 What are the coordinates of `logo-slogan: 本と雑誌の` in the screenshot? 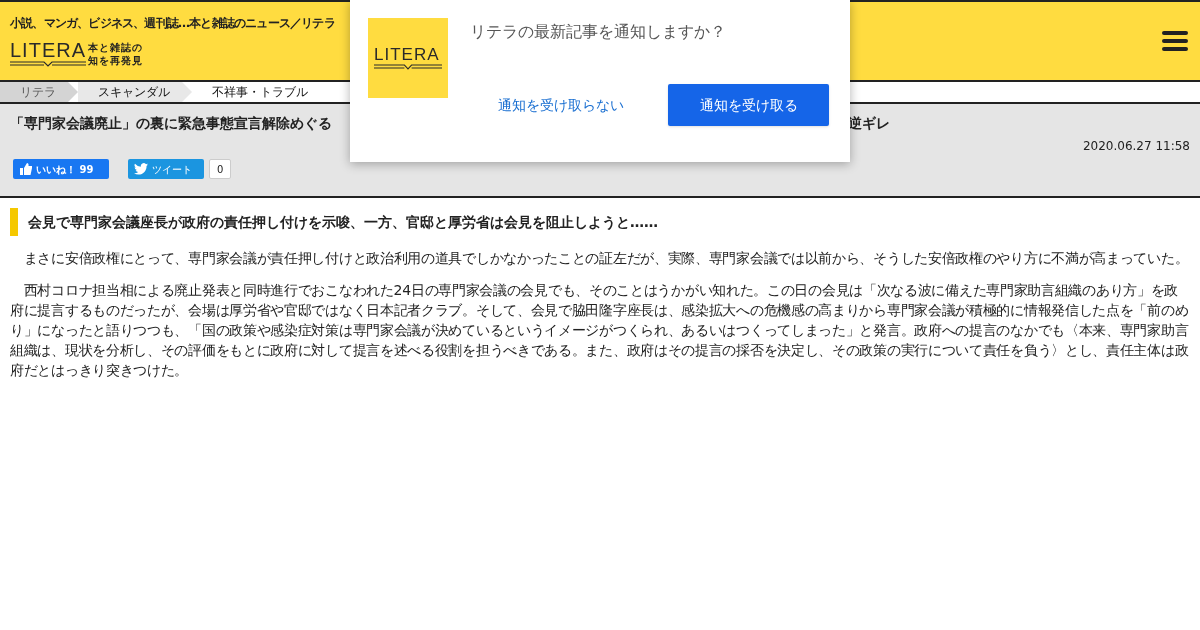 It's located at (116, 47).